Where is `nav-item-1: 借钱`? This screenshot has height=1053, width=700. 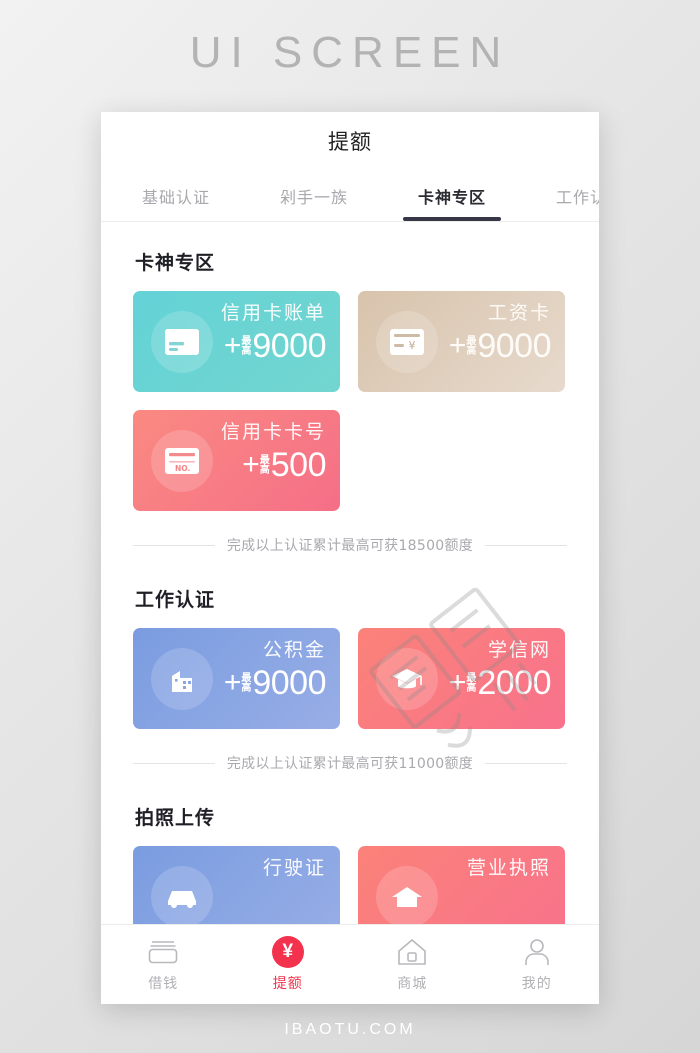
nav-item-1: 借钱 is located at coordinates (163, 965).